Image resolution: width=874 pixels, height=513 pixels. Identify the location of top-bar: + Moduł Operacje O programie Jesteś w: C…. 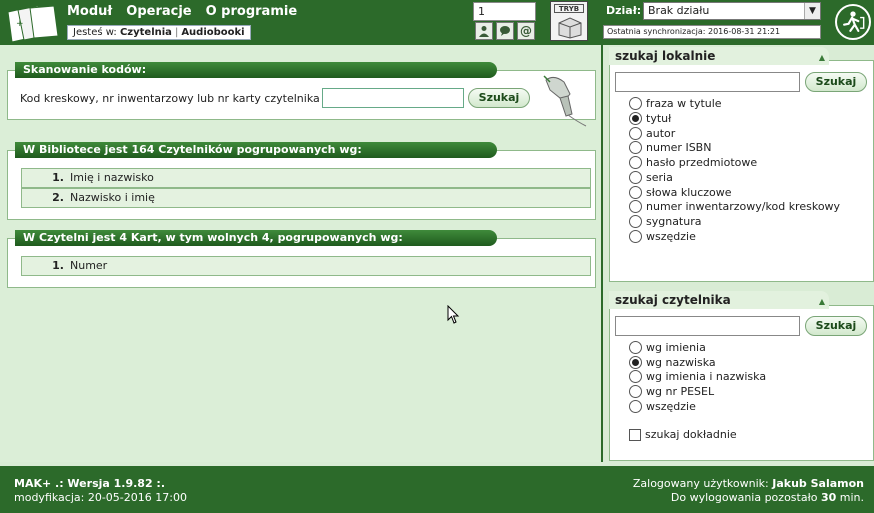
(437, 22).